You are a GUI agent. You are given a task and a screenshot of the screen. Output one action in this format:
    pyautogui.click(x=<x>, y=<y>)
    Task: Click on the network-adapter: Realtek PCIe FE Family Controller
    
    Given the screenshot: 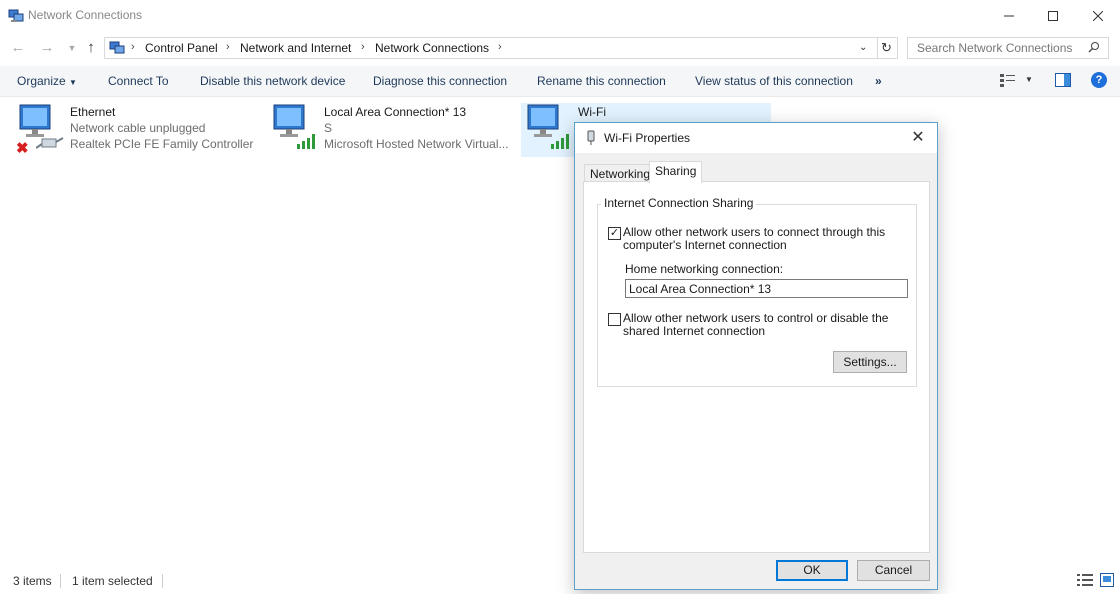 What is the action you would take?
    pyautogui.click(x=162, y=144)
    